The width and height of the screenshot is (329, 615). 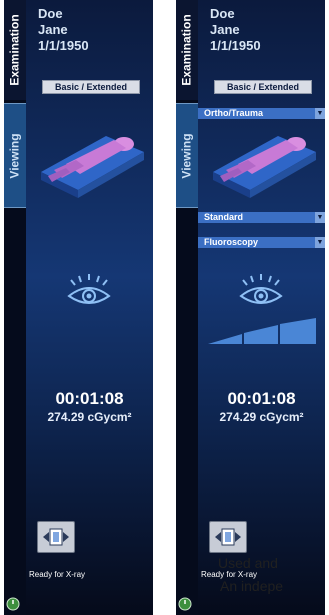 What do you see at coordinates (234, 113) in the screenshot?
I see `protocol-dropdown-value: Ortho/Trauma` at bounding box center [234, 113].